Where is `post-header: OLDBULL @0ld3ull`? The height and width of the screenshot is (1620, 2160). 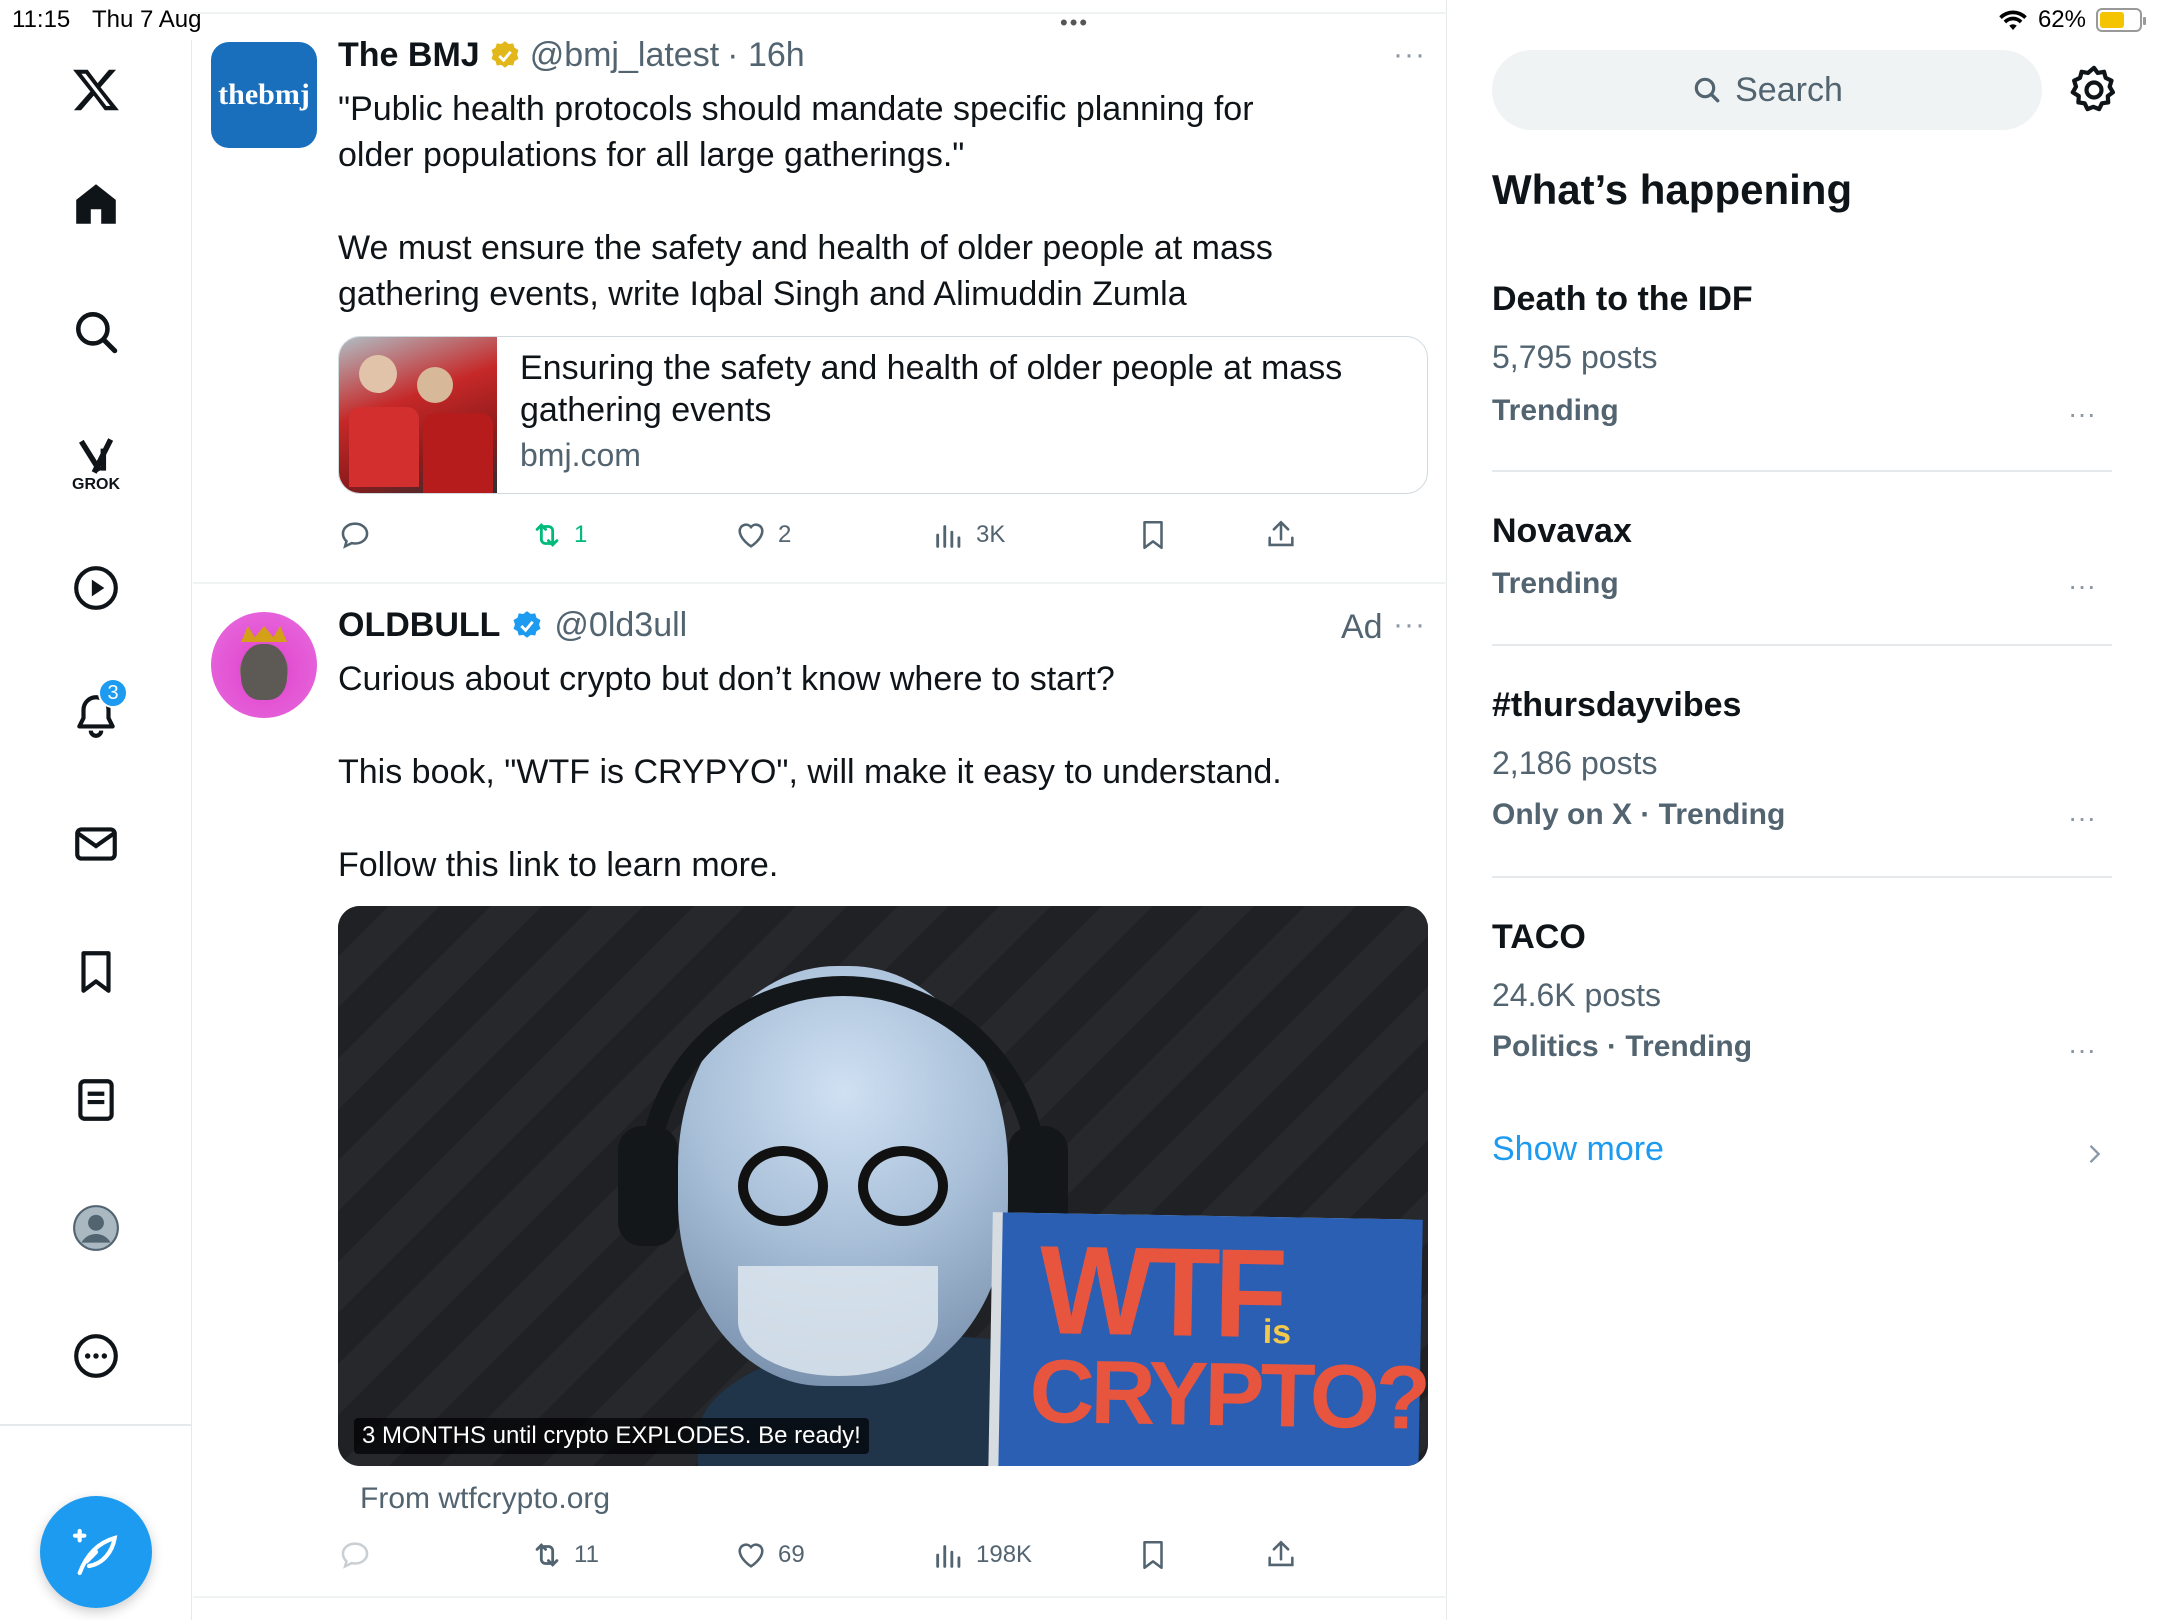 post-header: OLDBULL @0ld3ull is located at coordinates (512, 625).